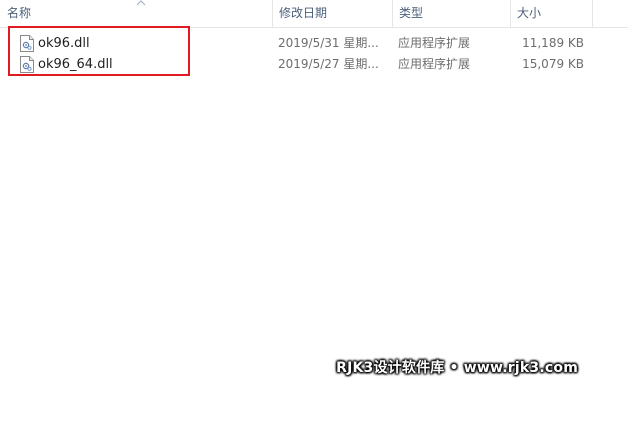 This screenshot has width=628, height=422. I want to click on column-header-type: 类型, so click(451, 13).